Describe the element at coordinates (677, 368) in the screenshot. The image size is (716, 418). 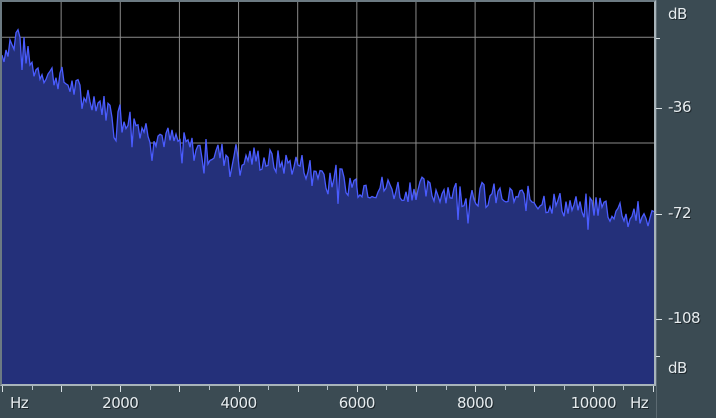
I see `db-unit-bottom: dB` at that location.